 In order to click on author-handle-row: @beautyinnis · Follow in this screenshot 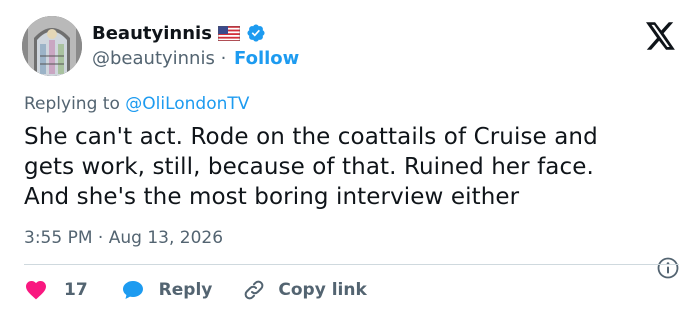, I will do `click(195, 58)`.